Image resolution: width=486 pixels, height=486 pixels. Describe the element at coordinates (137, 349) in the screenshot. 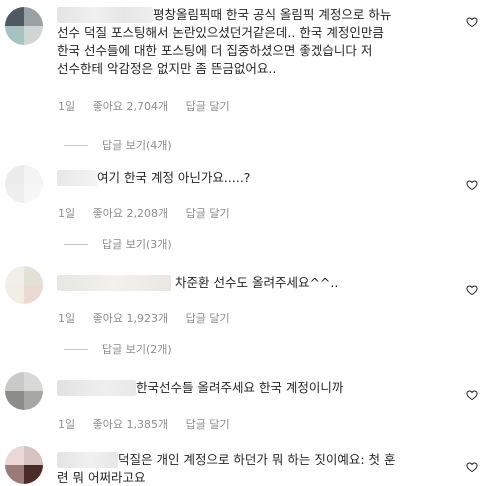

I see `view-replies-label: 답글 보기(2개)` at that location.